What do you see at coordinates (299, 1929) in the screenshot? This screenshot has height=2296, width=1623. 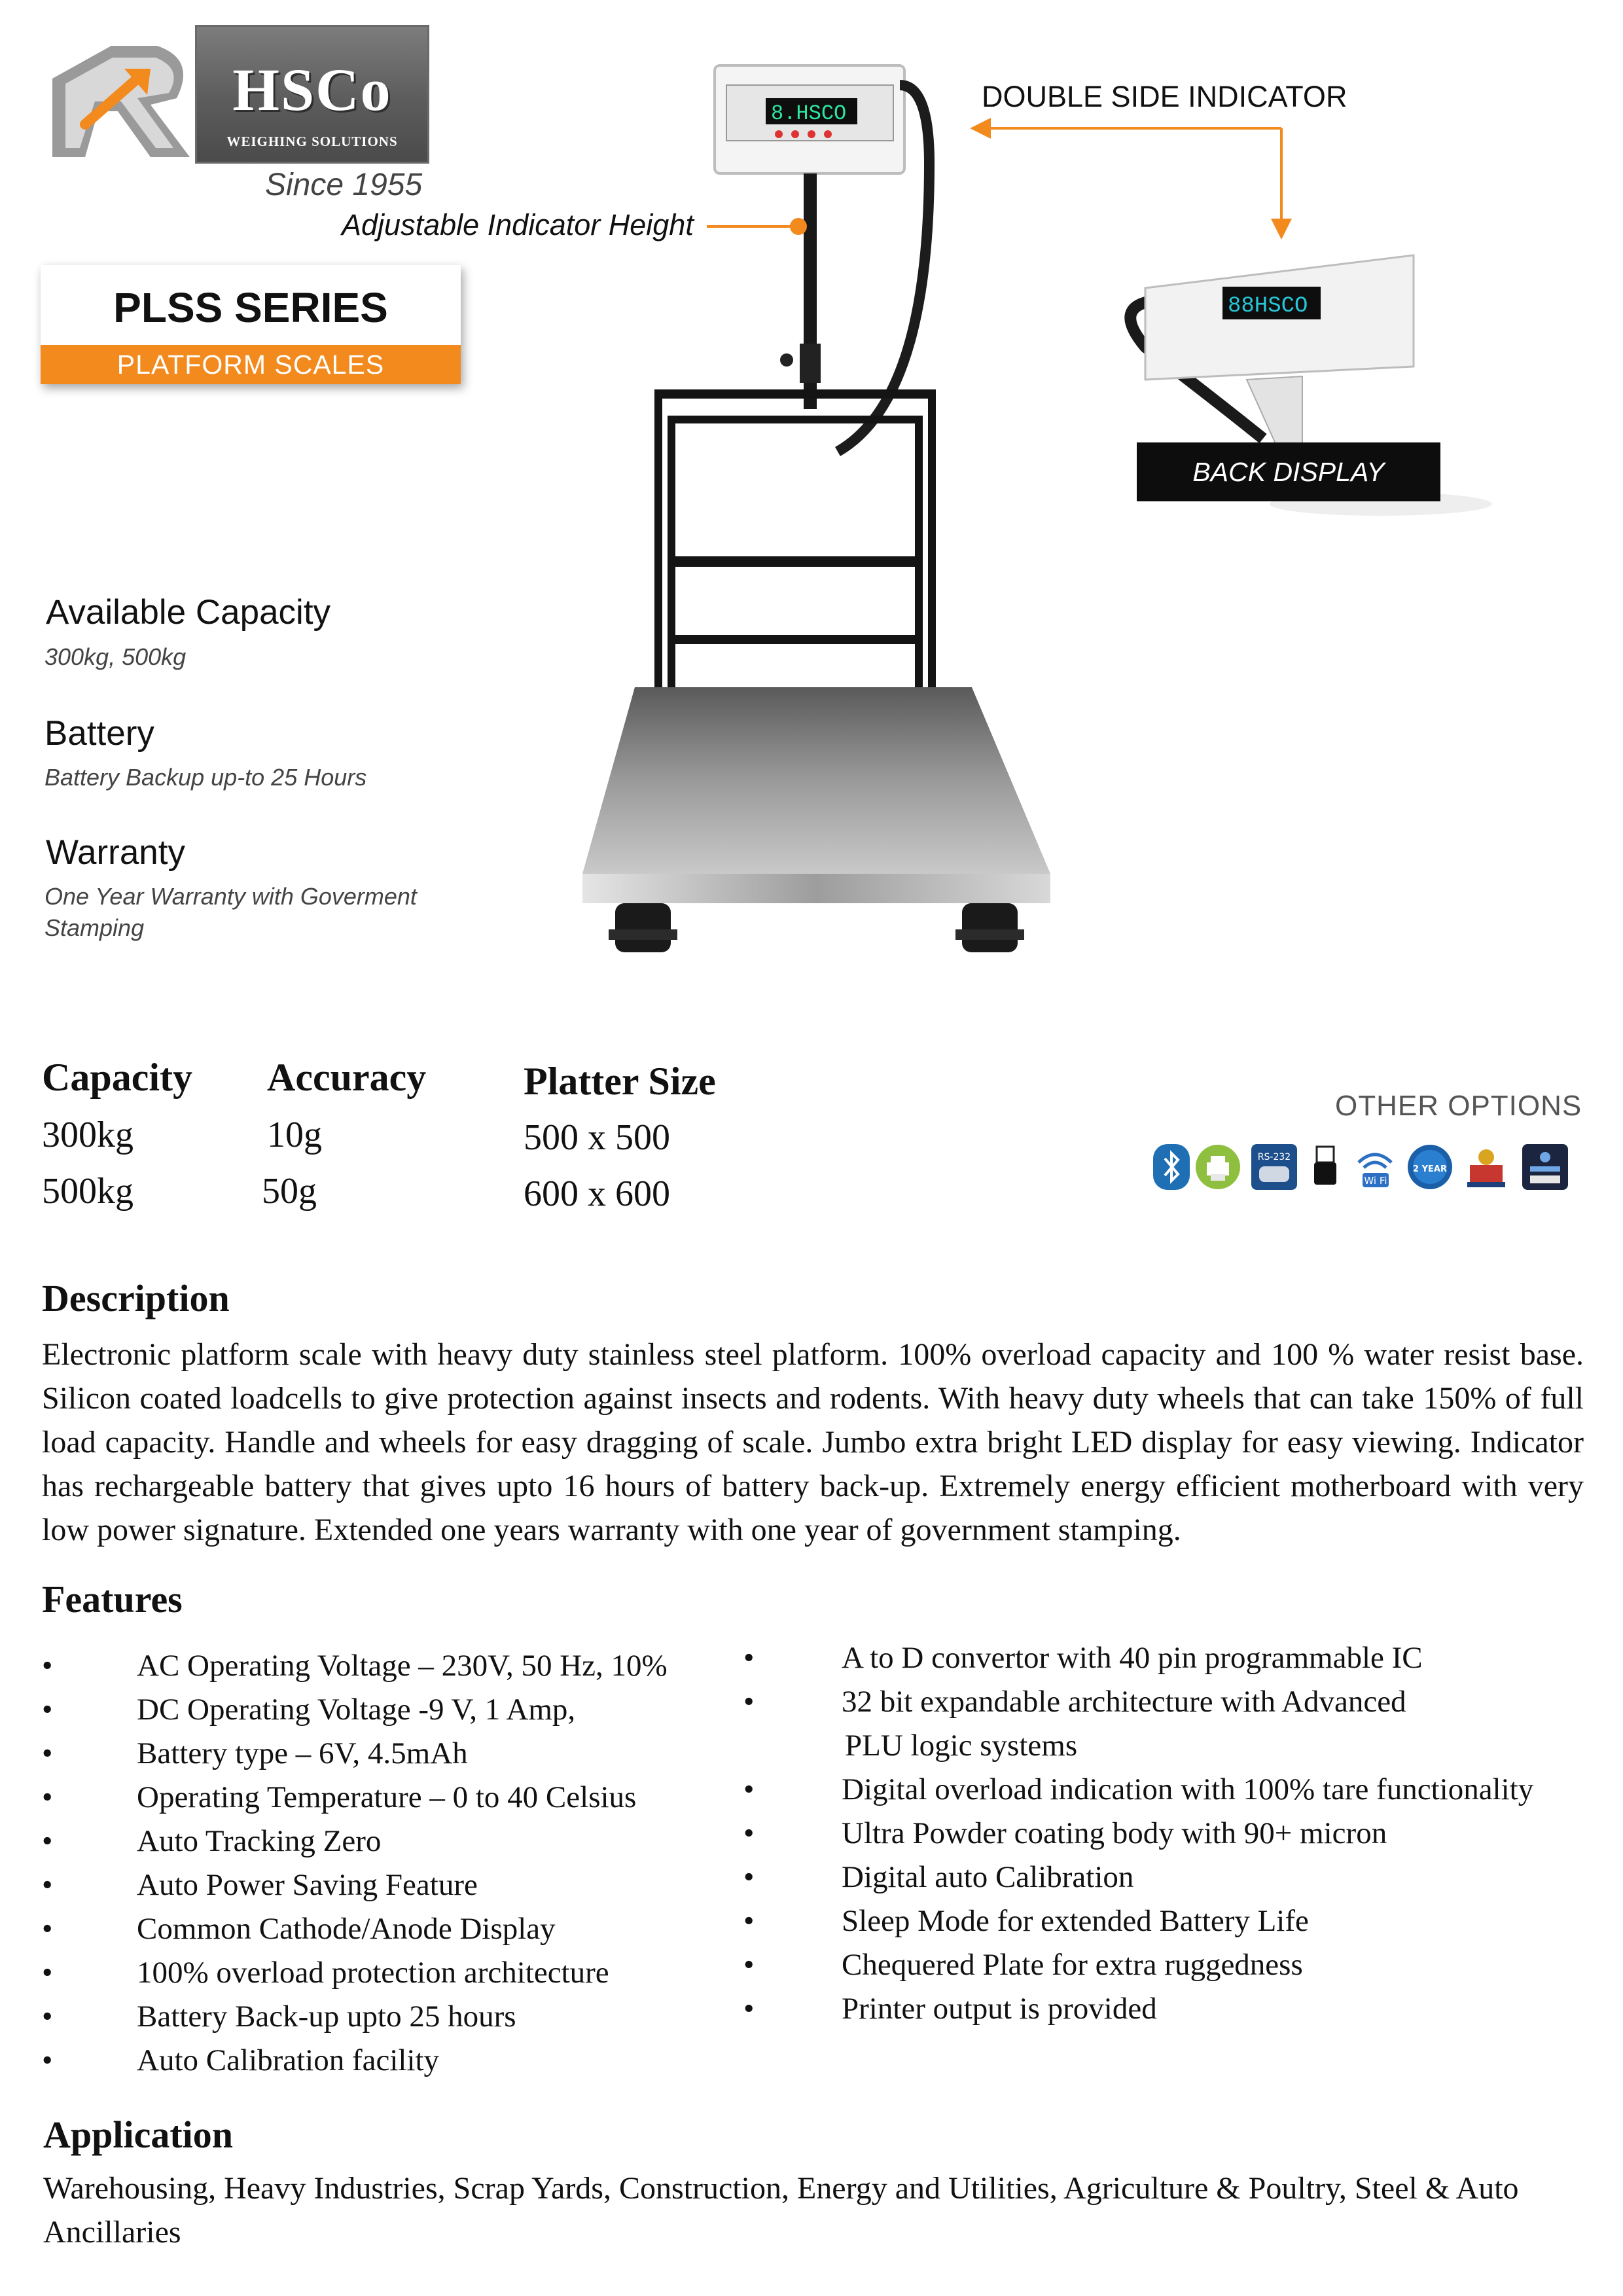 I see `list-item: • Common Cathode/Anode Display` at bounding box center [299, 1929].